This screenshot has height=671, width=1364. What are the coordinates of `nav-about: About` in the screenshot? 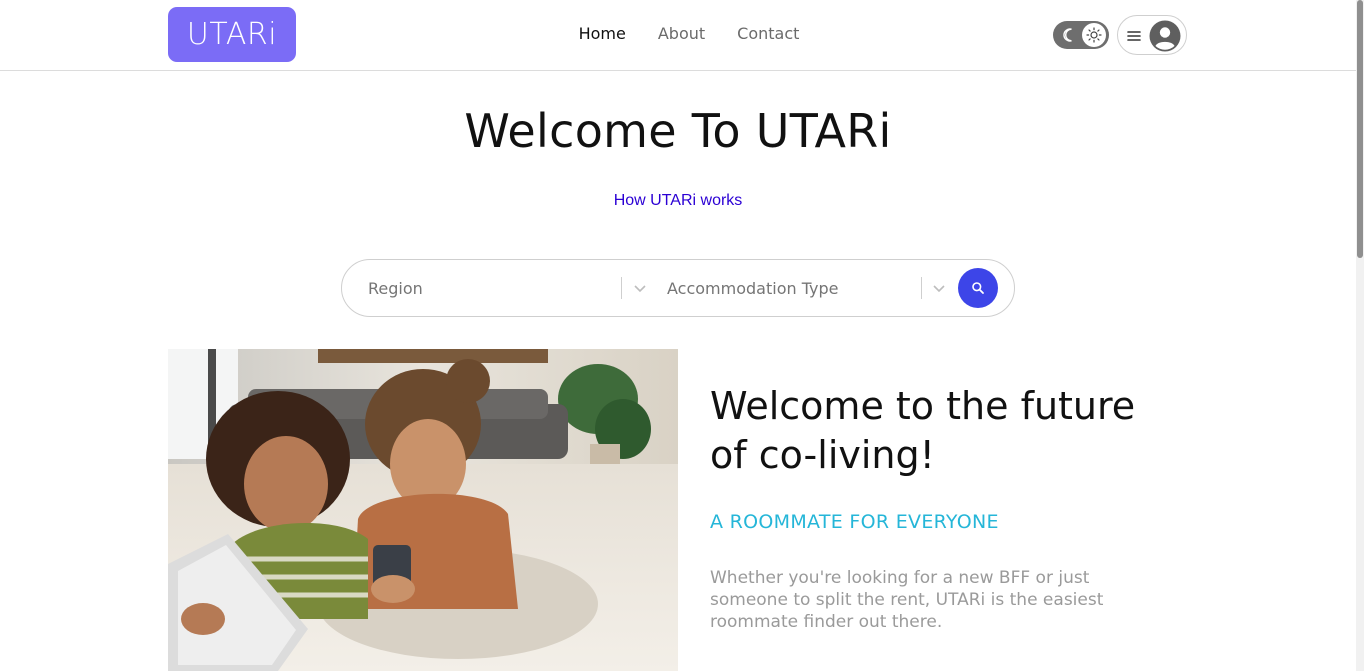 It's located at (681, 33).